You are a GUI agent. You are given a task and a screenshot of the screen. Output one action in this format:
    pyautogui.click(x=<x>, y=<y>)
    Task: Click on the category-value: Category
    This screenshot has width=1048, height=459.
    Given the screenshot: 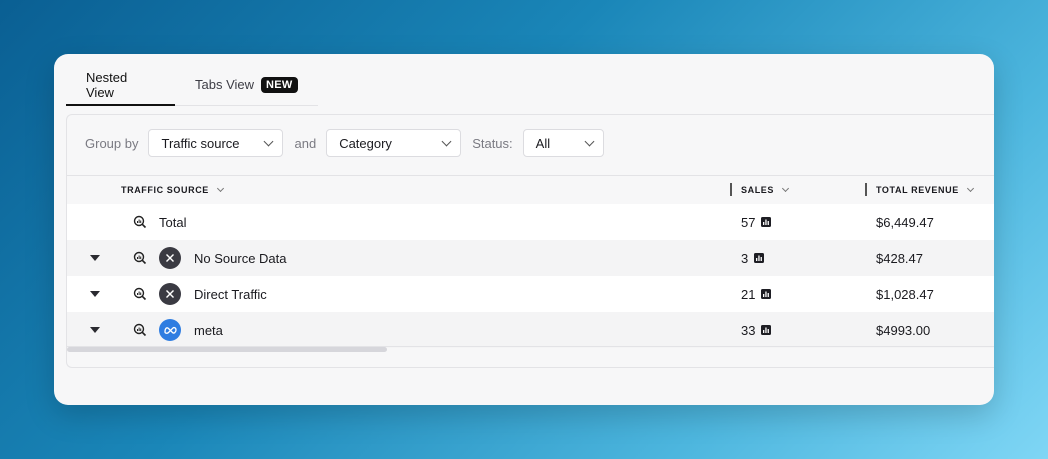 What is the action you would take?
    pyautogui.click(x=365, y=143)
    